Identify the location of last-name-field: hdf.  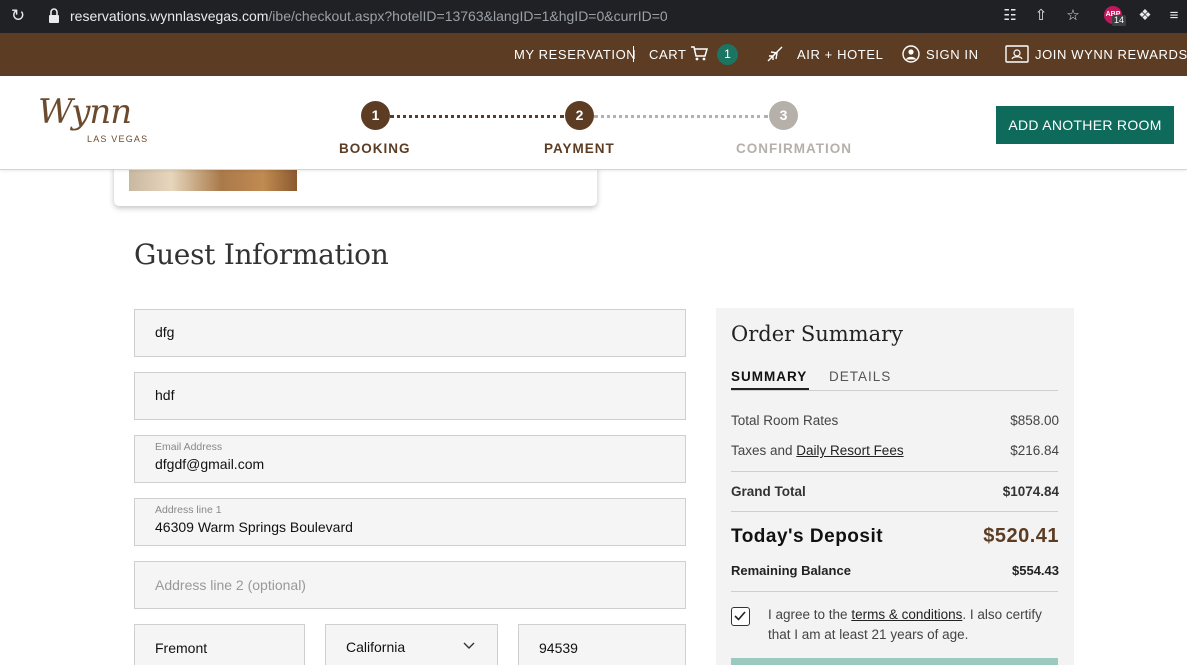
(410, 396).